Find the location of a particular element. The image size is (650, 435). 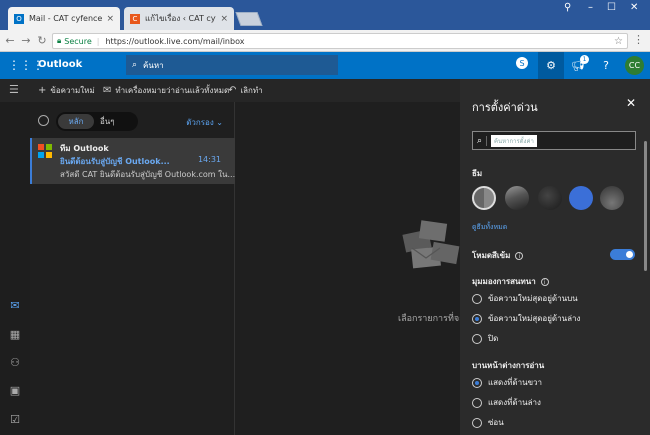

avatar: CC is located at coordinates (634, 65).